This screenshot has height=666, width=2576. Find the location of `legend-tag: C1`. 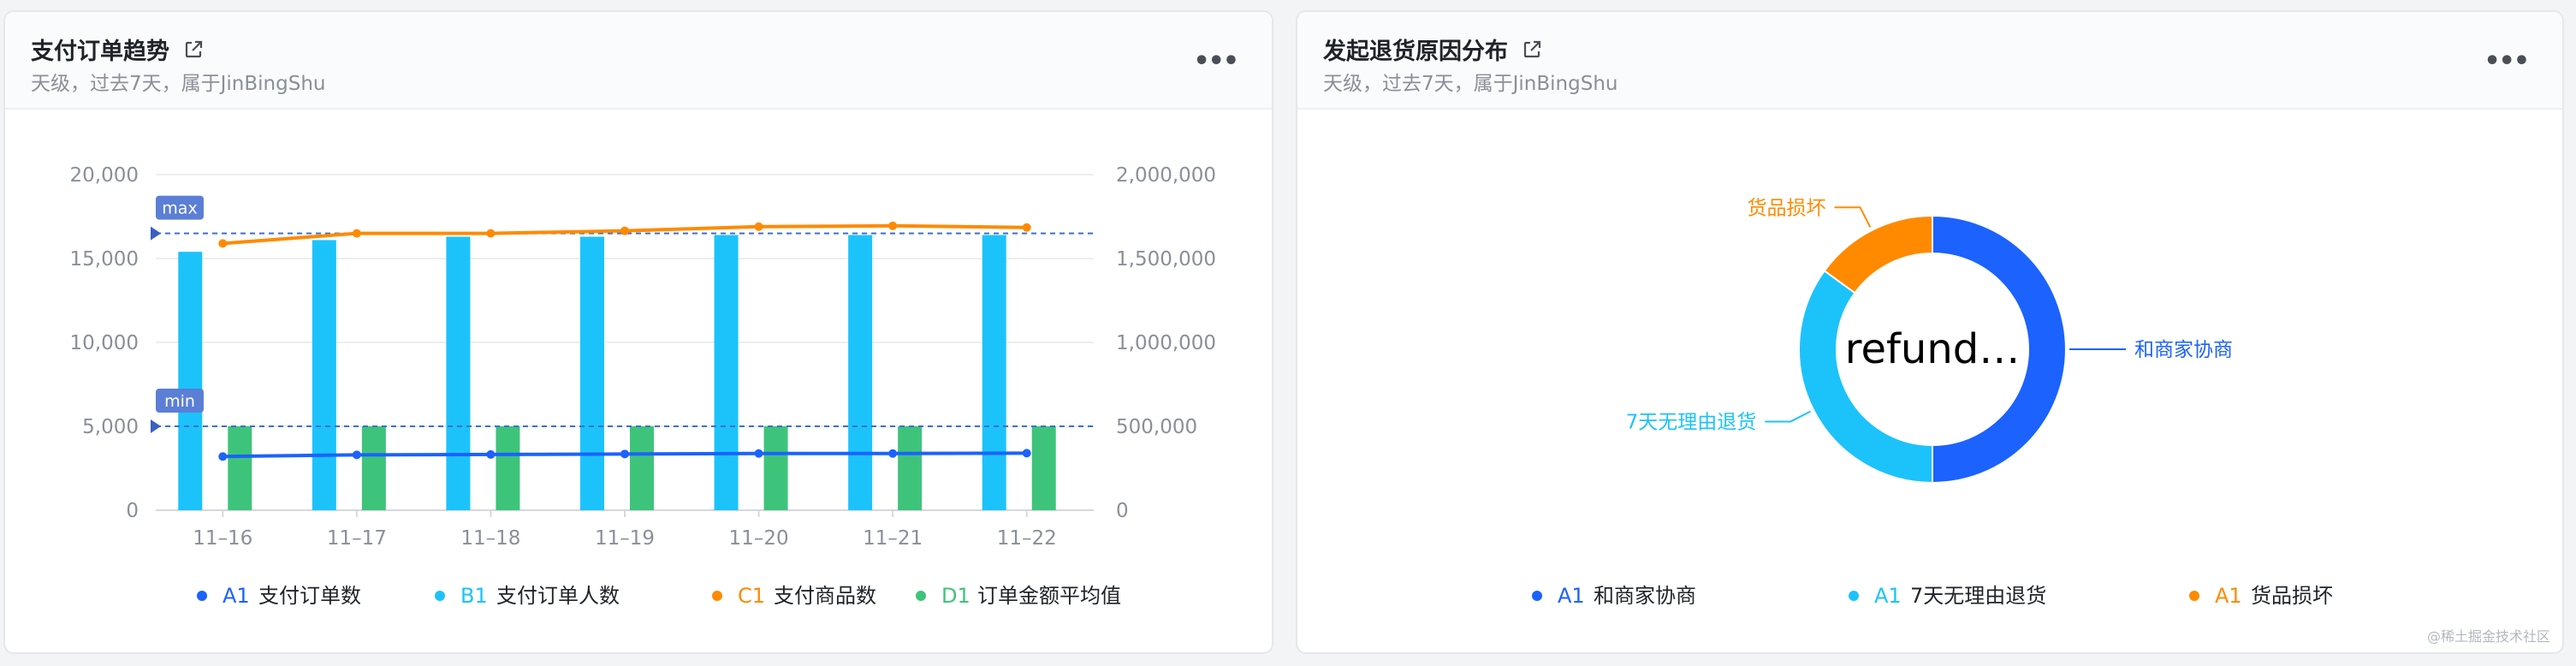

legend-tag: C1 is located at coordinates (751, 596).